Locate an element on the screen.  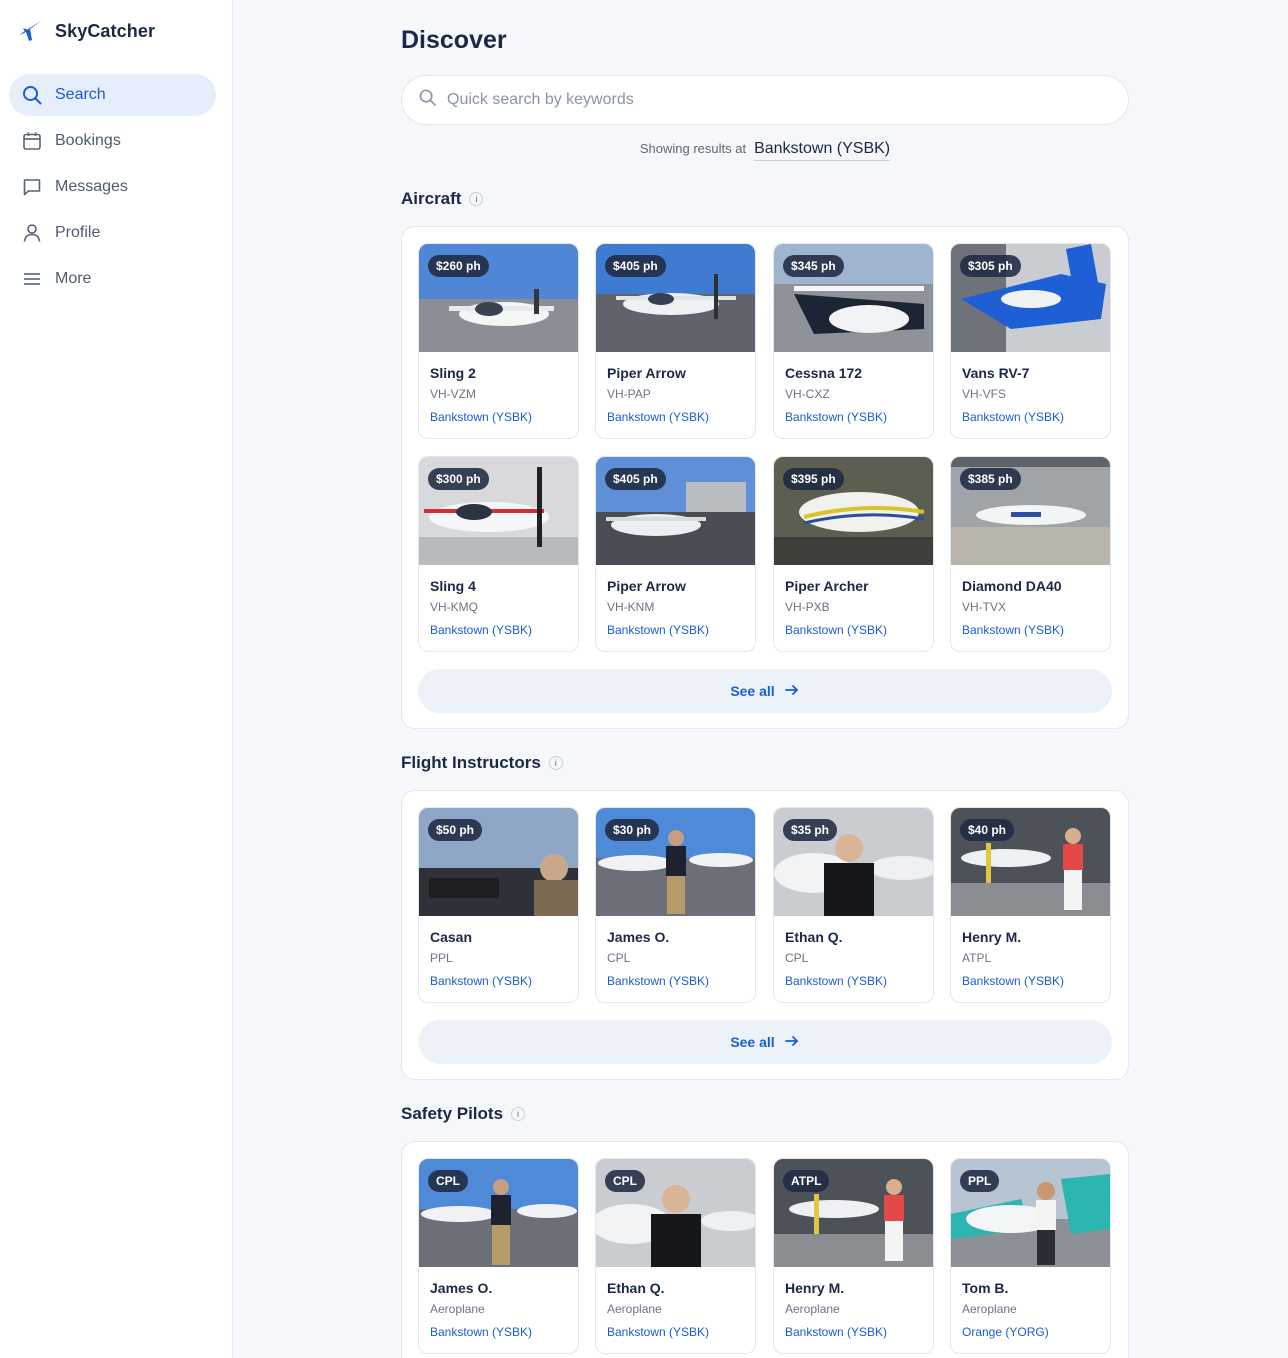
section-title-safety-pilots: Safety Pilots i is located at coordinates (463, 1114).